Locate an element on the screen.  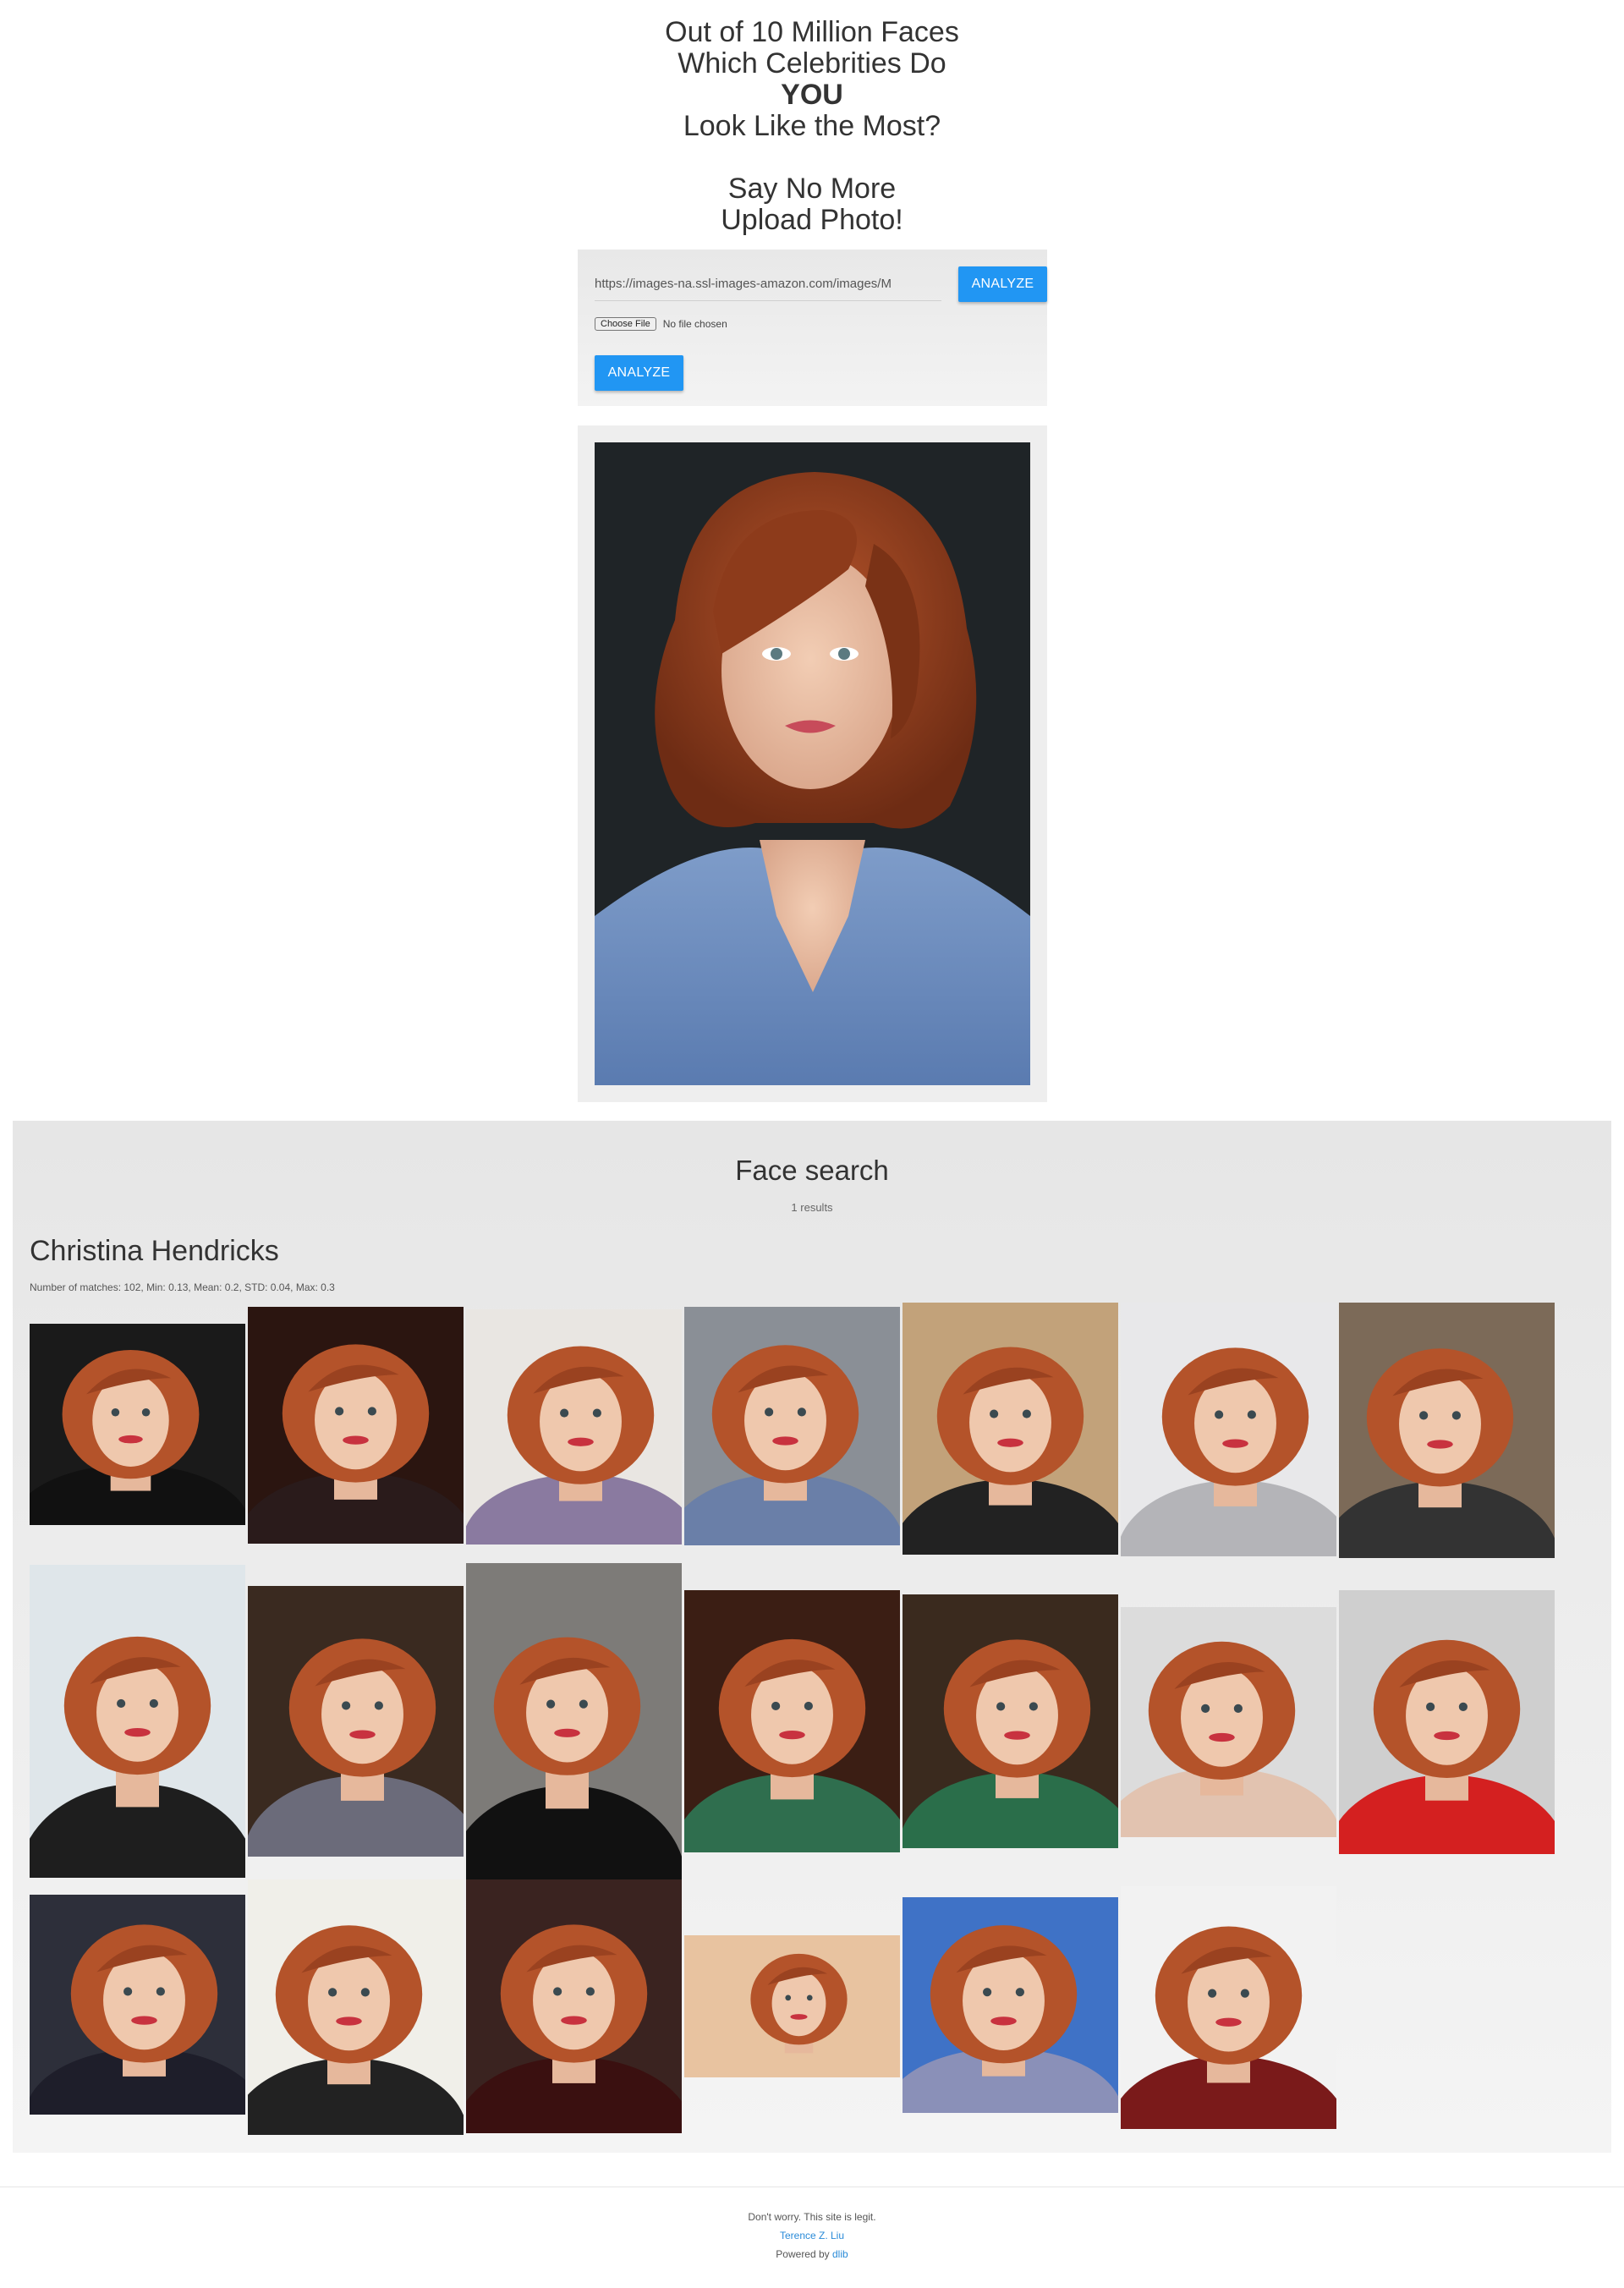
uploaded-photo-card is located at coordinates (812, 763).